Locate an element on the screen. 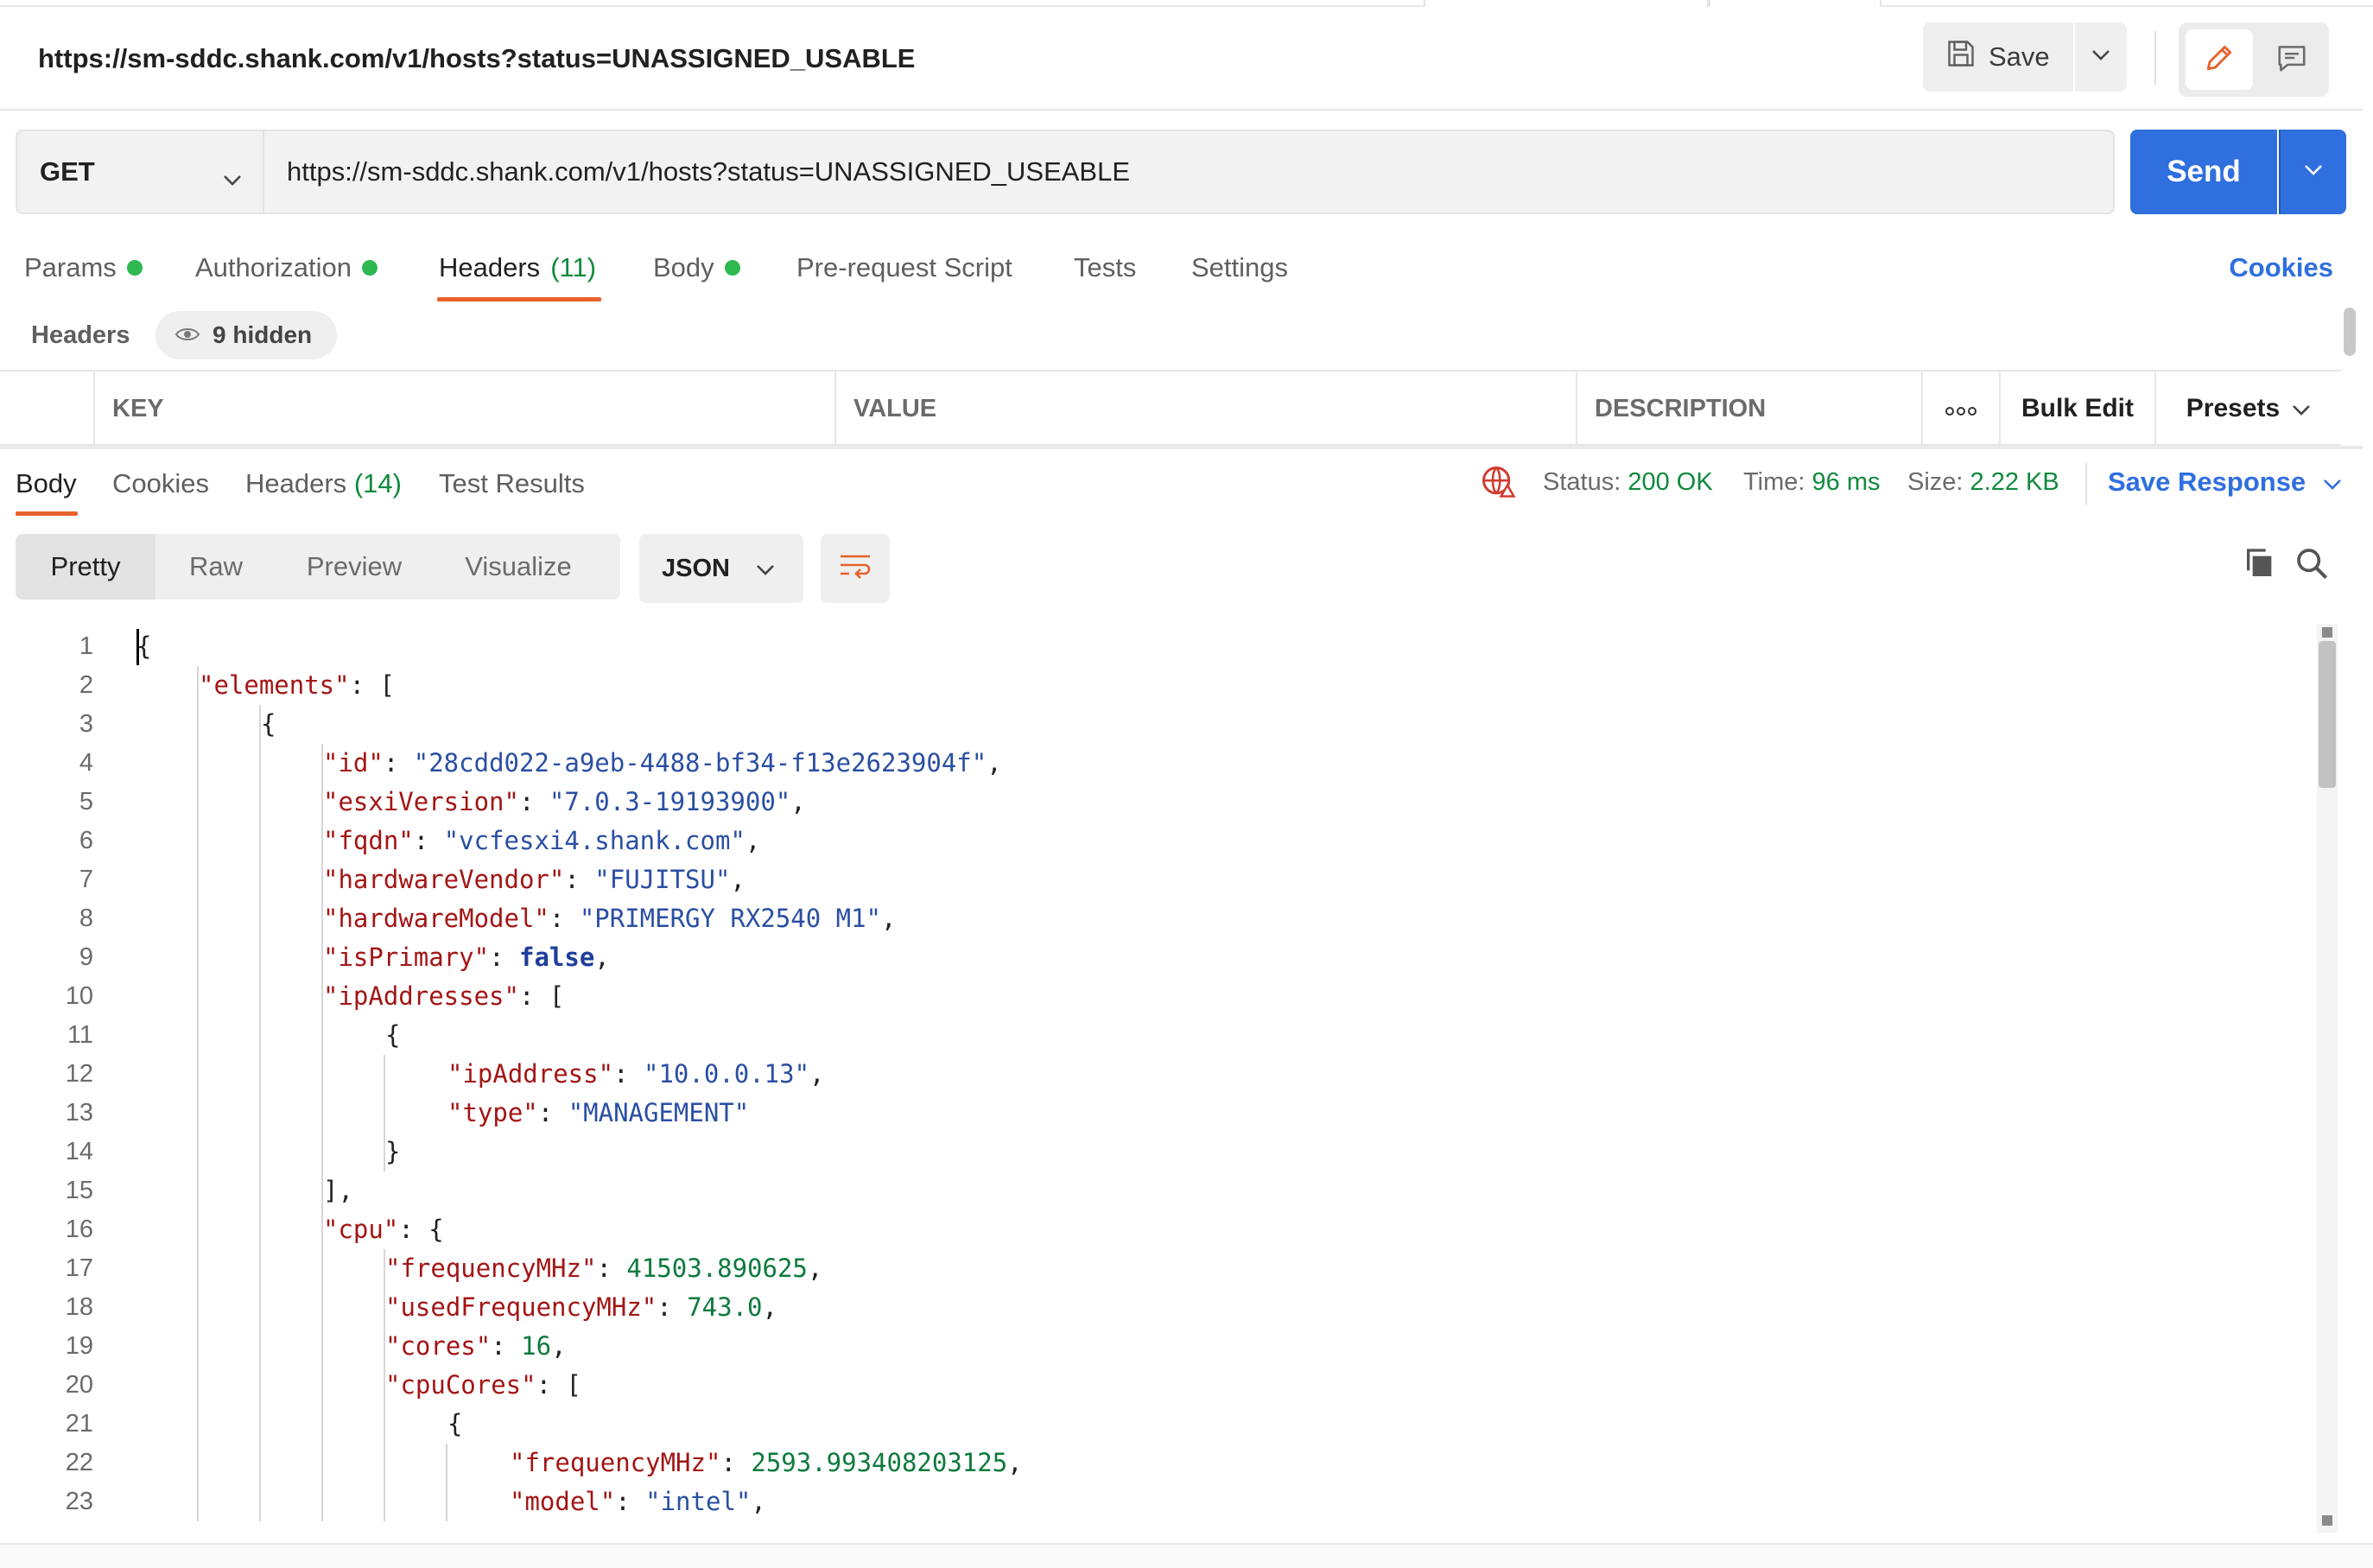  view-mode-segmented: Pretty Raw Preview Visualize is located at coordinates (318, 567).